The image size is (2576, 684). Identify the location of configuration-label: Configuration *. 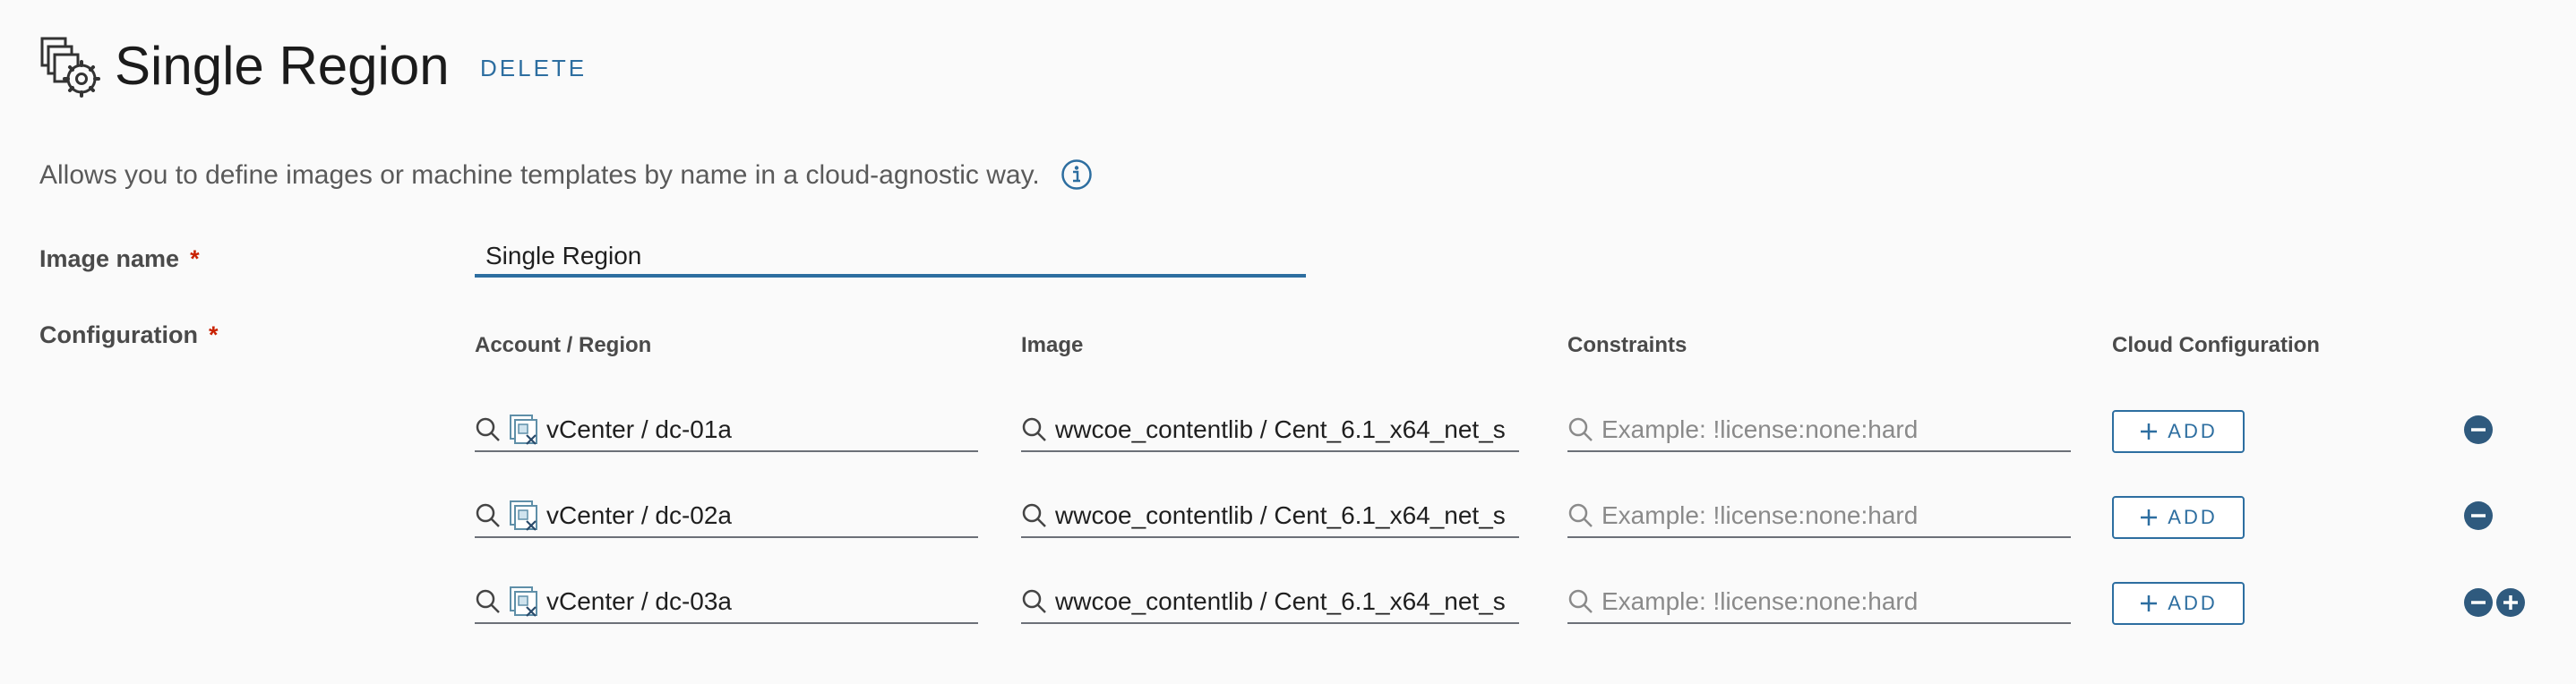
(128, 335).